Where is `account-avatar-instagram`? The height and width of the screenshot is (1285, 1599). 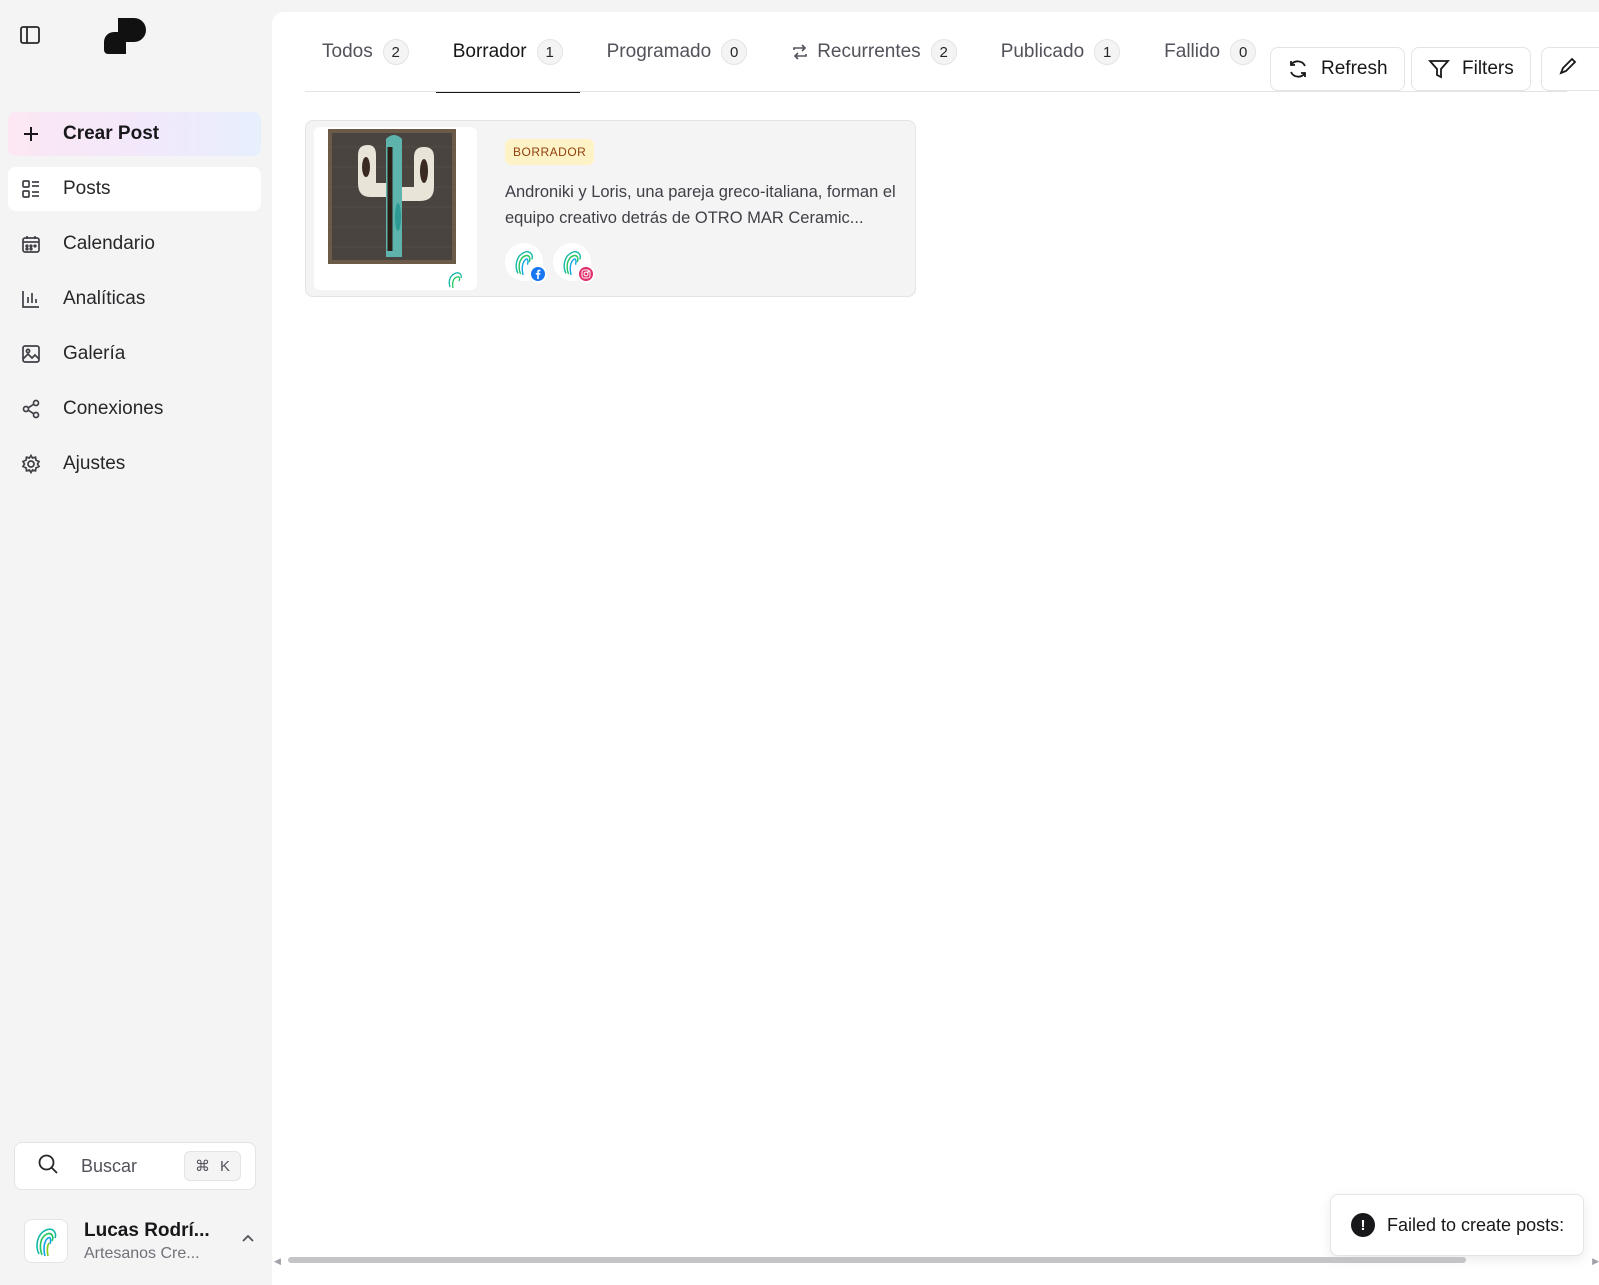 account-avatar-instagram is located at coordinates (574, 263).